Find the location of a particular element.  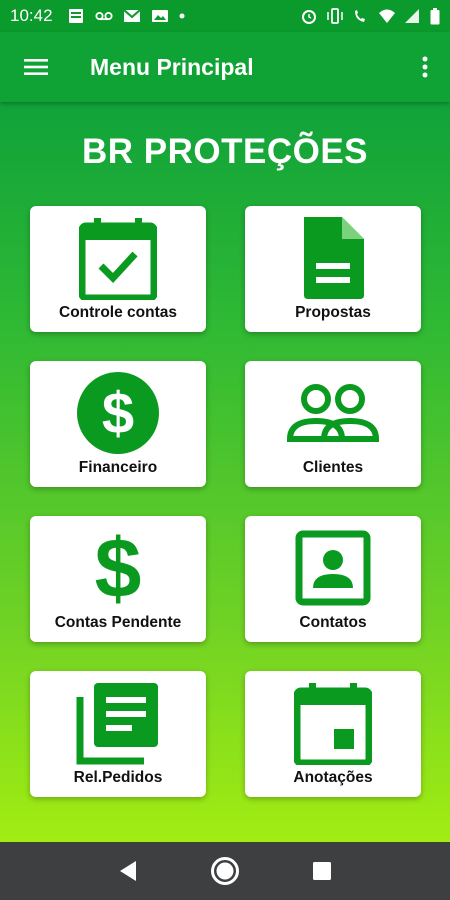

system-icons is located at coordinates (370, 16).